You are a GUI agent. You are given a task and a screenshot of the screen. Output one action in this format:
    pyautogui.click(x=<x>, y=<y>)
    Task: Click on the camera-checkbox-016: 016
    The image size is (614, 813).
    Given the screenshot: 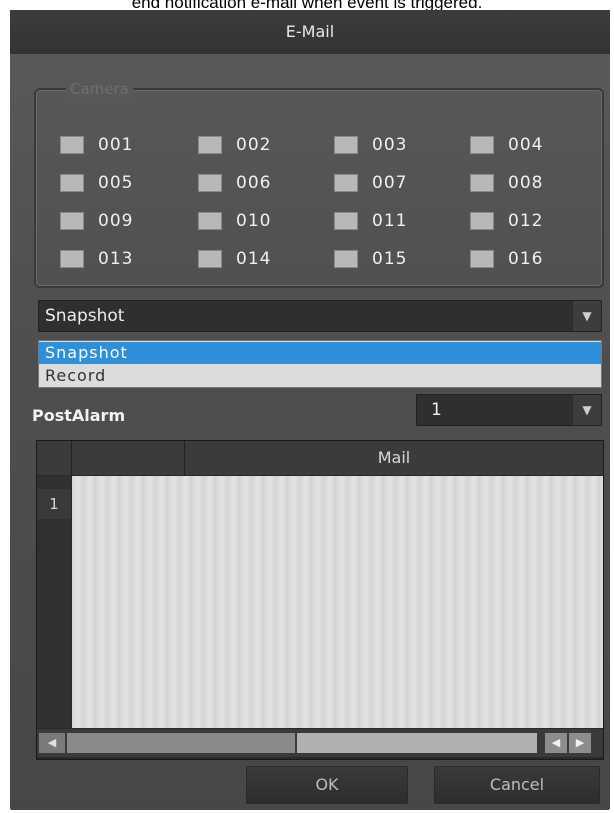 What is the action you would take?
    pyautogui.click(x=525, y=259)
    